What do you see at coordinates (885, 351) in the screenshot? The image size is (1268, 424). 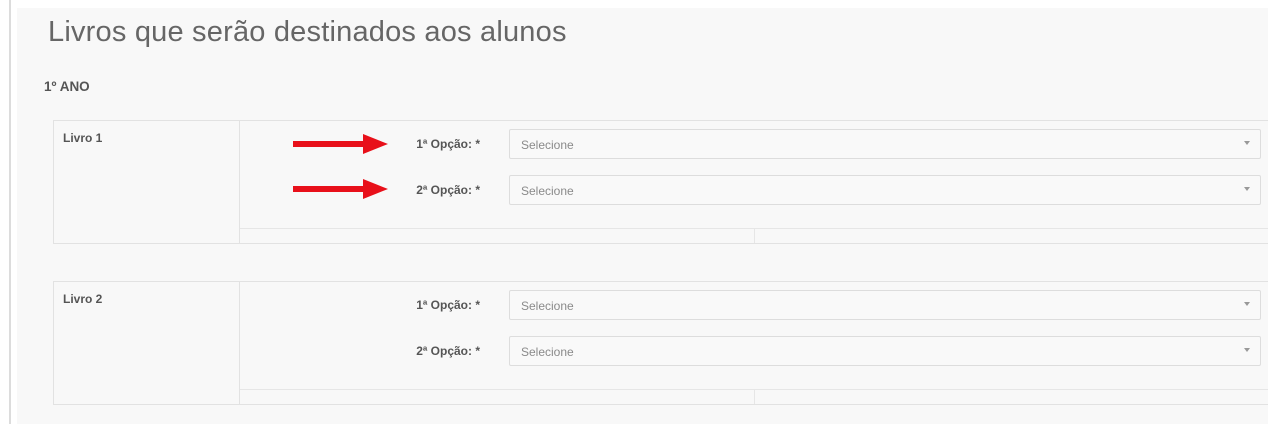 I see `book-2-option-2-select: Selecione` at bounding box center [885, 351].